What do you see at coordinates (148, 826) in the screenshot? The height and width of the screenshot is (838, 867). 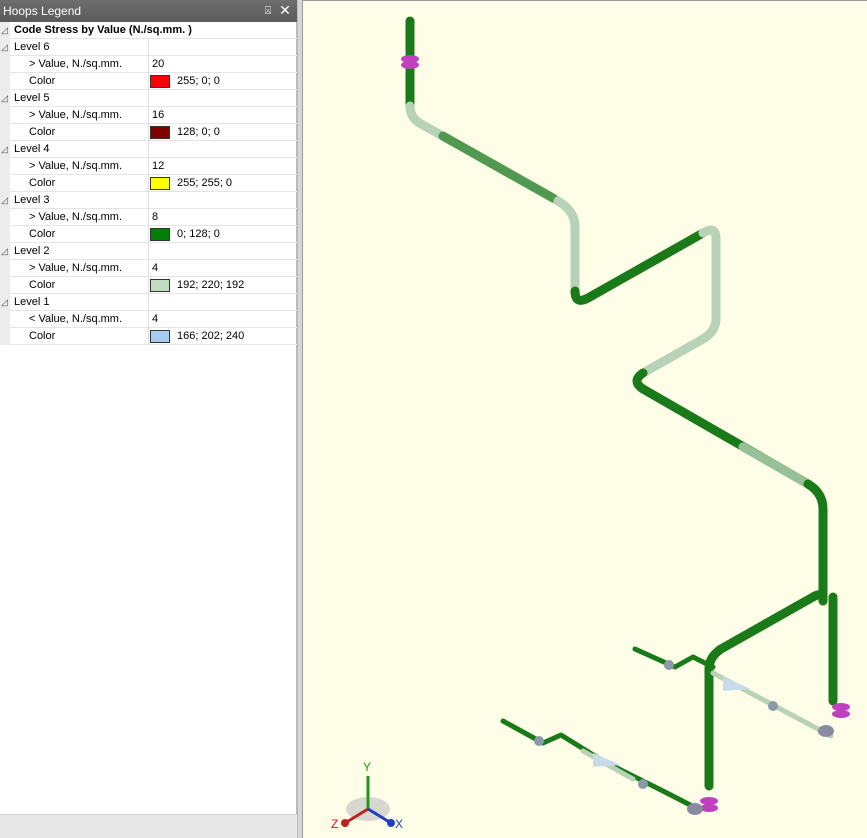 I see `pane-footer` at bounding box center [148, 826].